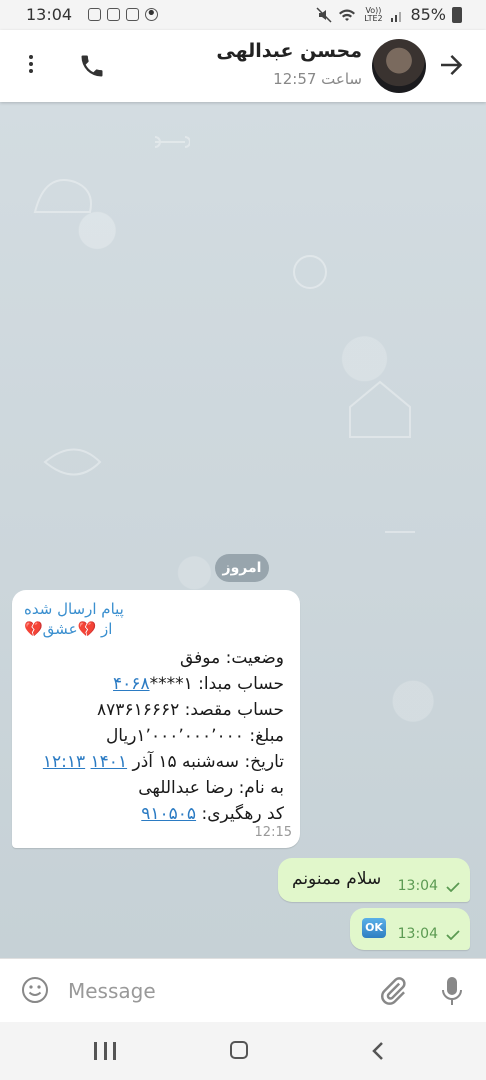 The image size is (486, 1080). I want to click on status-line: وضعیت: موفق, so click(232, 658).